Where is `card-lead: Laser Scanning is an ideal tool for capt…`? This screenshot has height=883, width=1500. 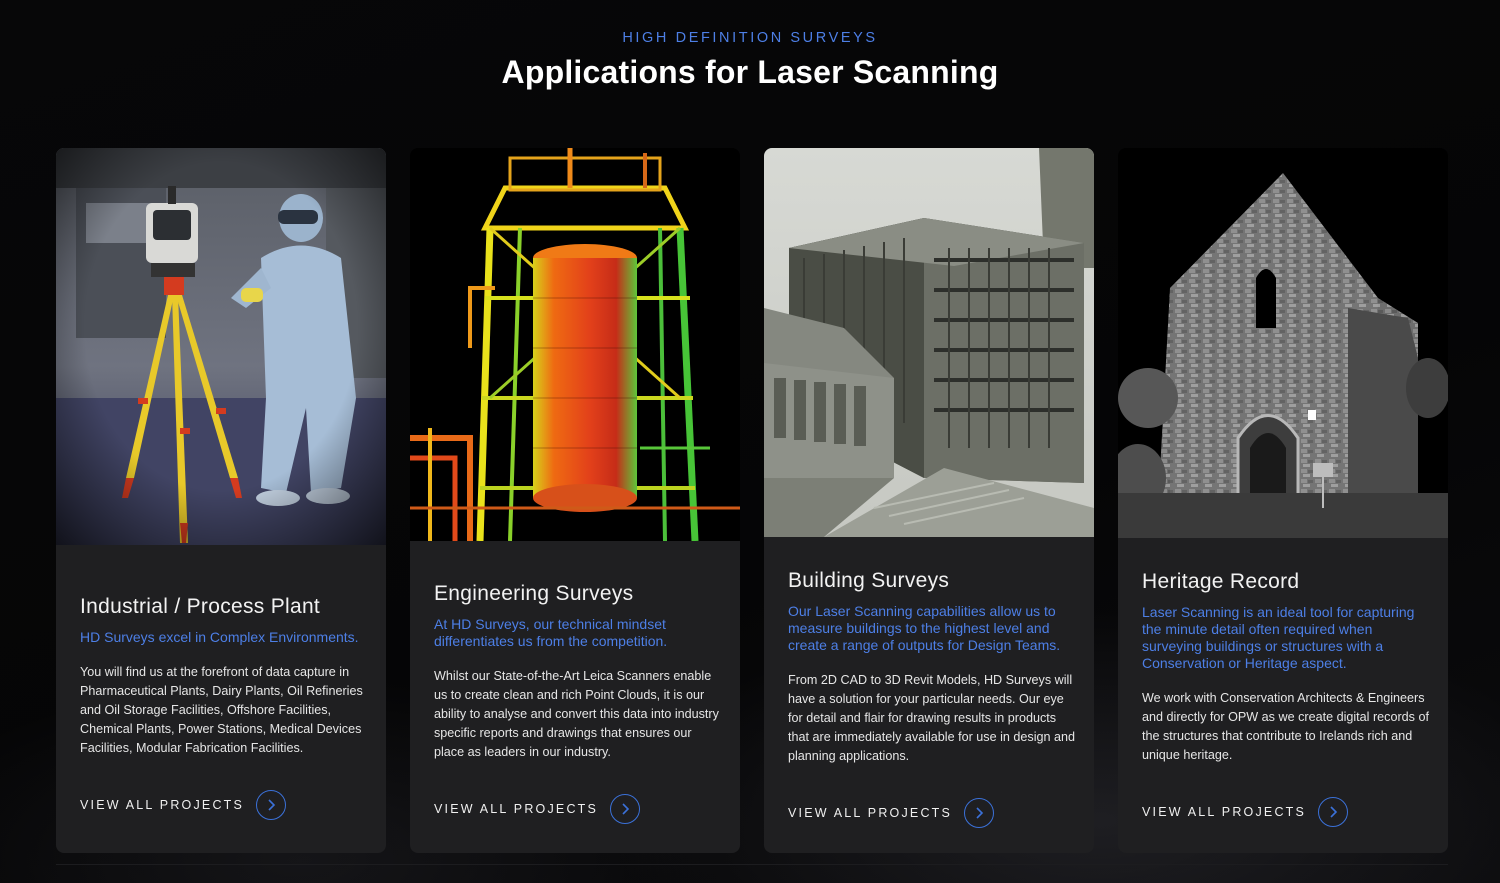 card-lead: Laser Scanning is an ideal tool for capt… is located at coordinates (1278, 637).